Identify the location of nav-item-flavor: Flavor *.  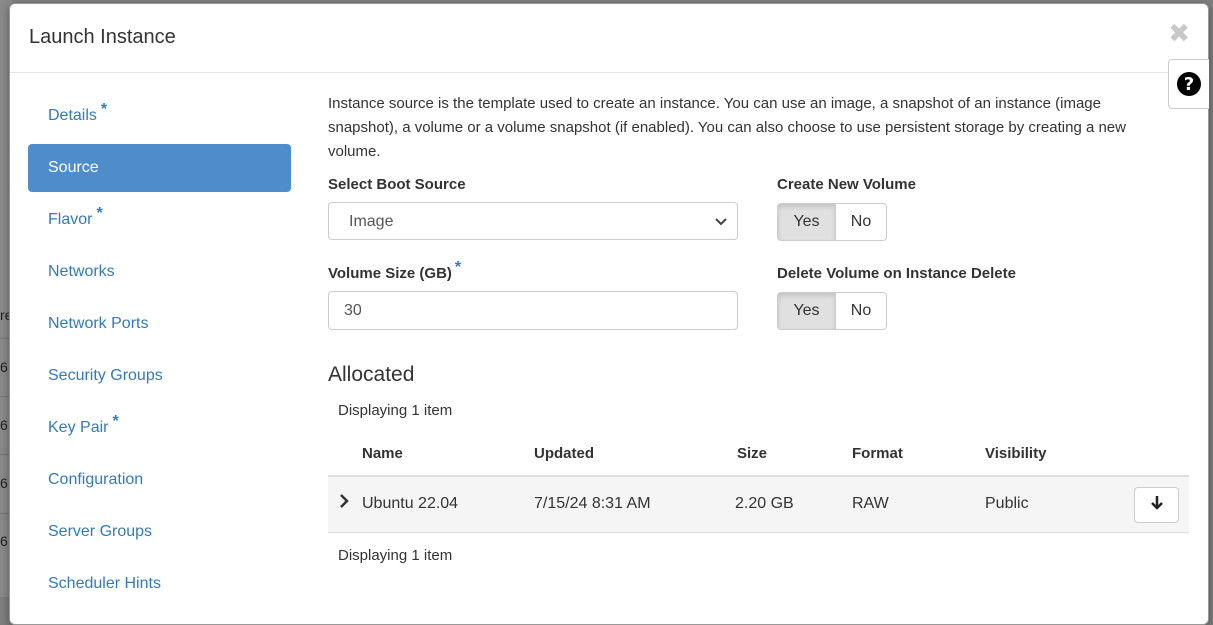
(159, 220).